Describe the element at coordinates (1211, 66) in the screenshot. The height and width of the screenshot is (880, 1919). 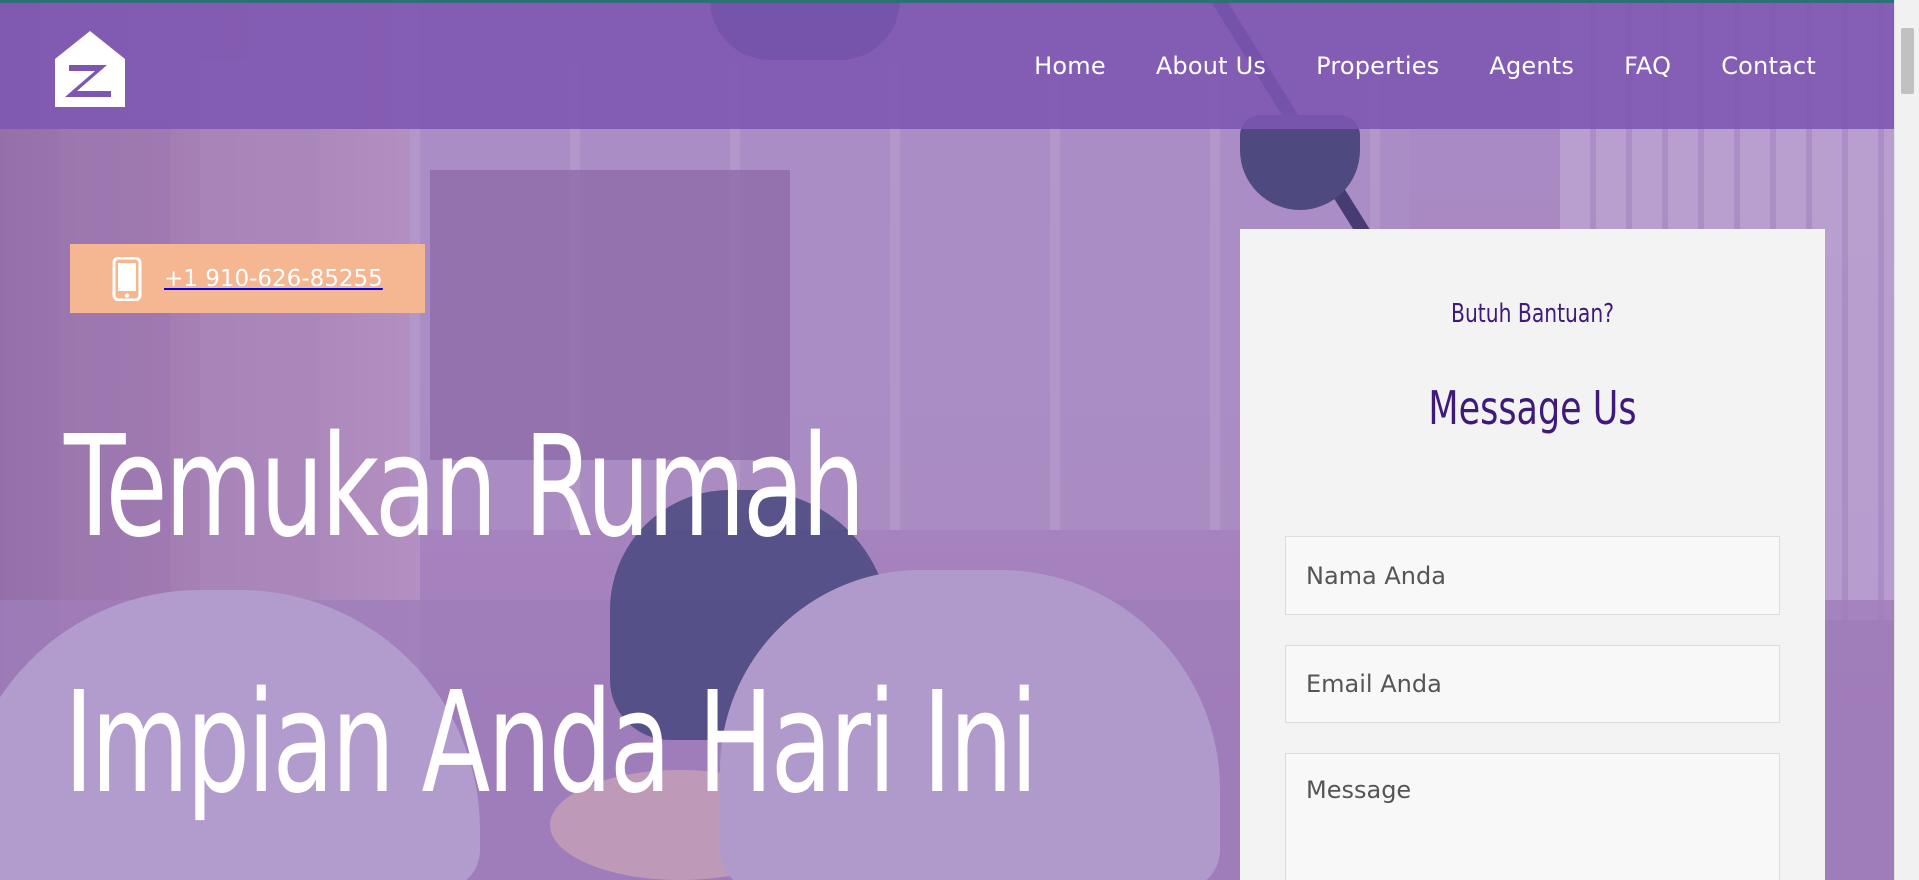
I see `nav-about-us: About Us` at that location.